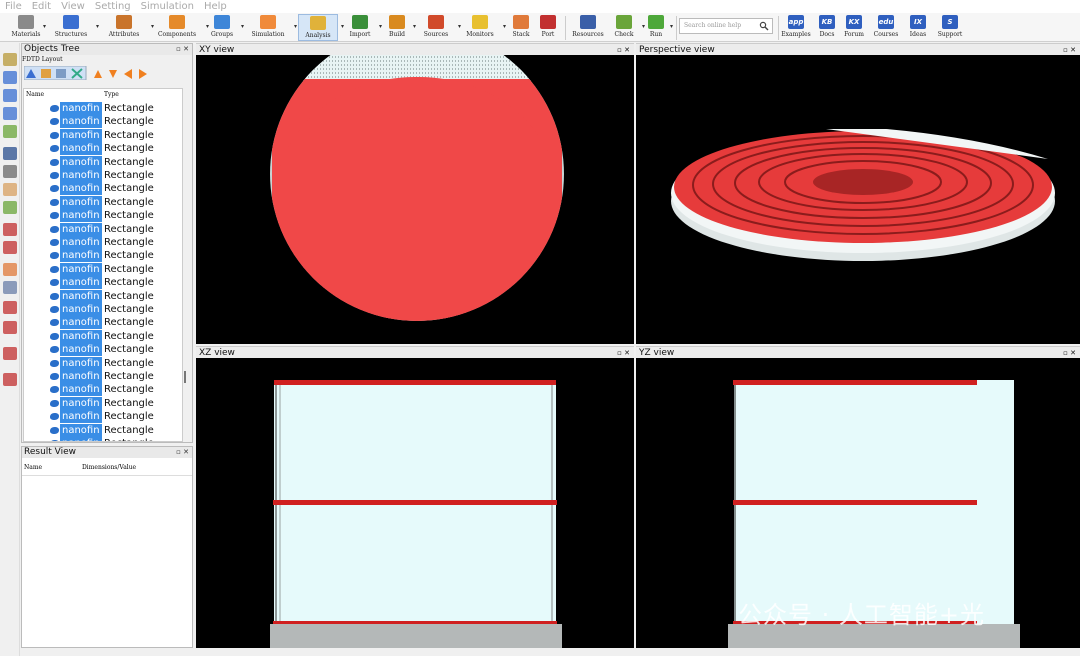 The height and width of the screenshot is (656, 1080). I want to click on toolbar-materials-button: Materials, so click(26, 27).